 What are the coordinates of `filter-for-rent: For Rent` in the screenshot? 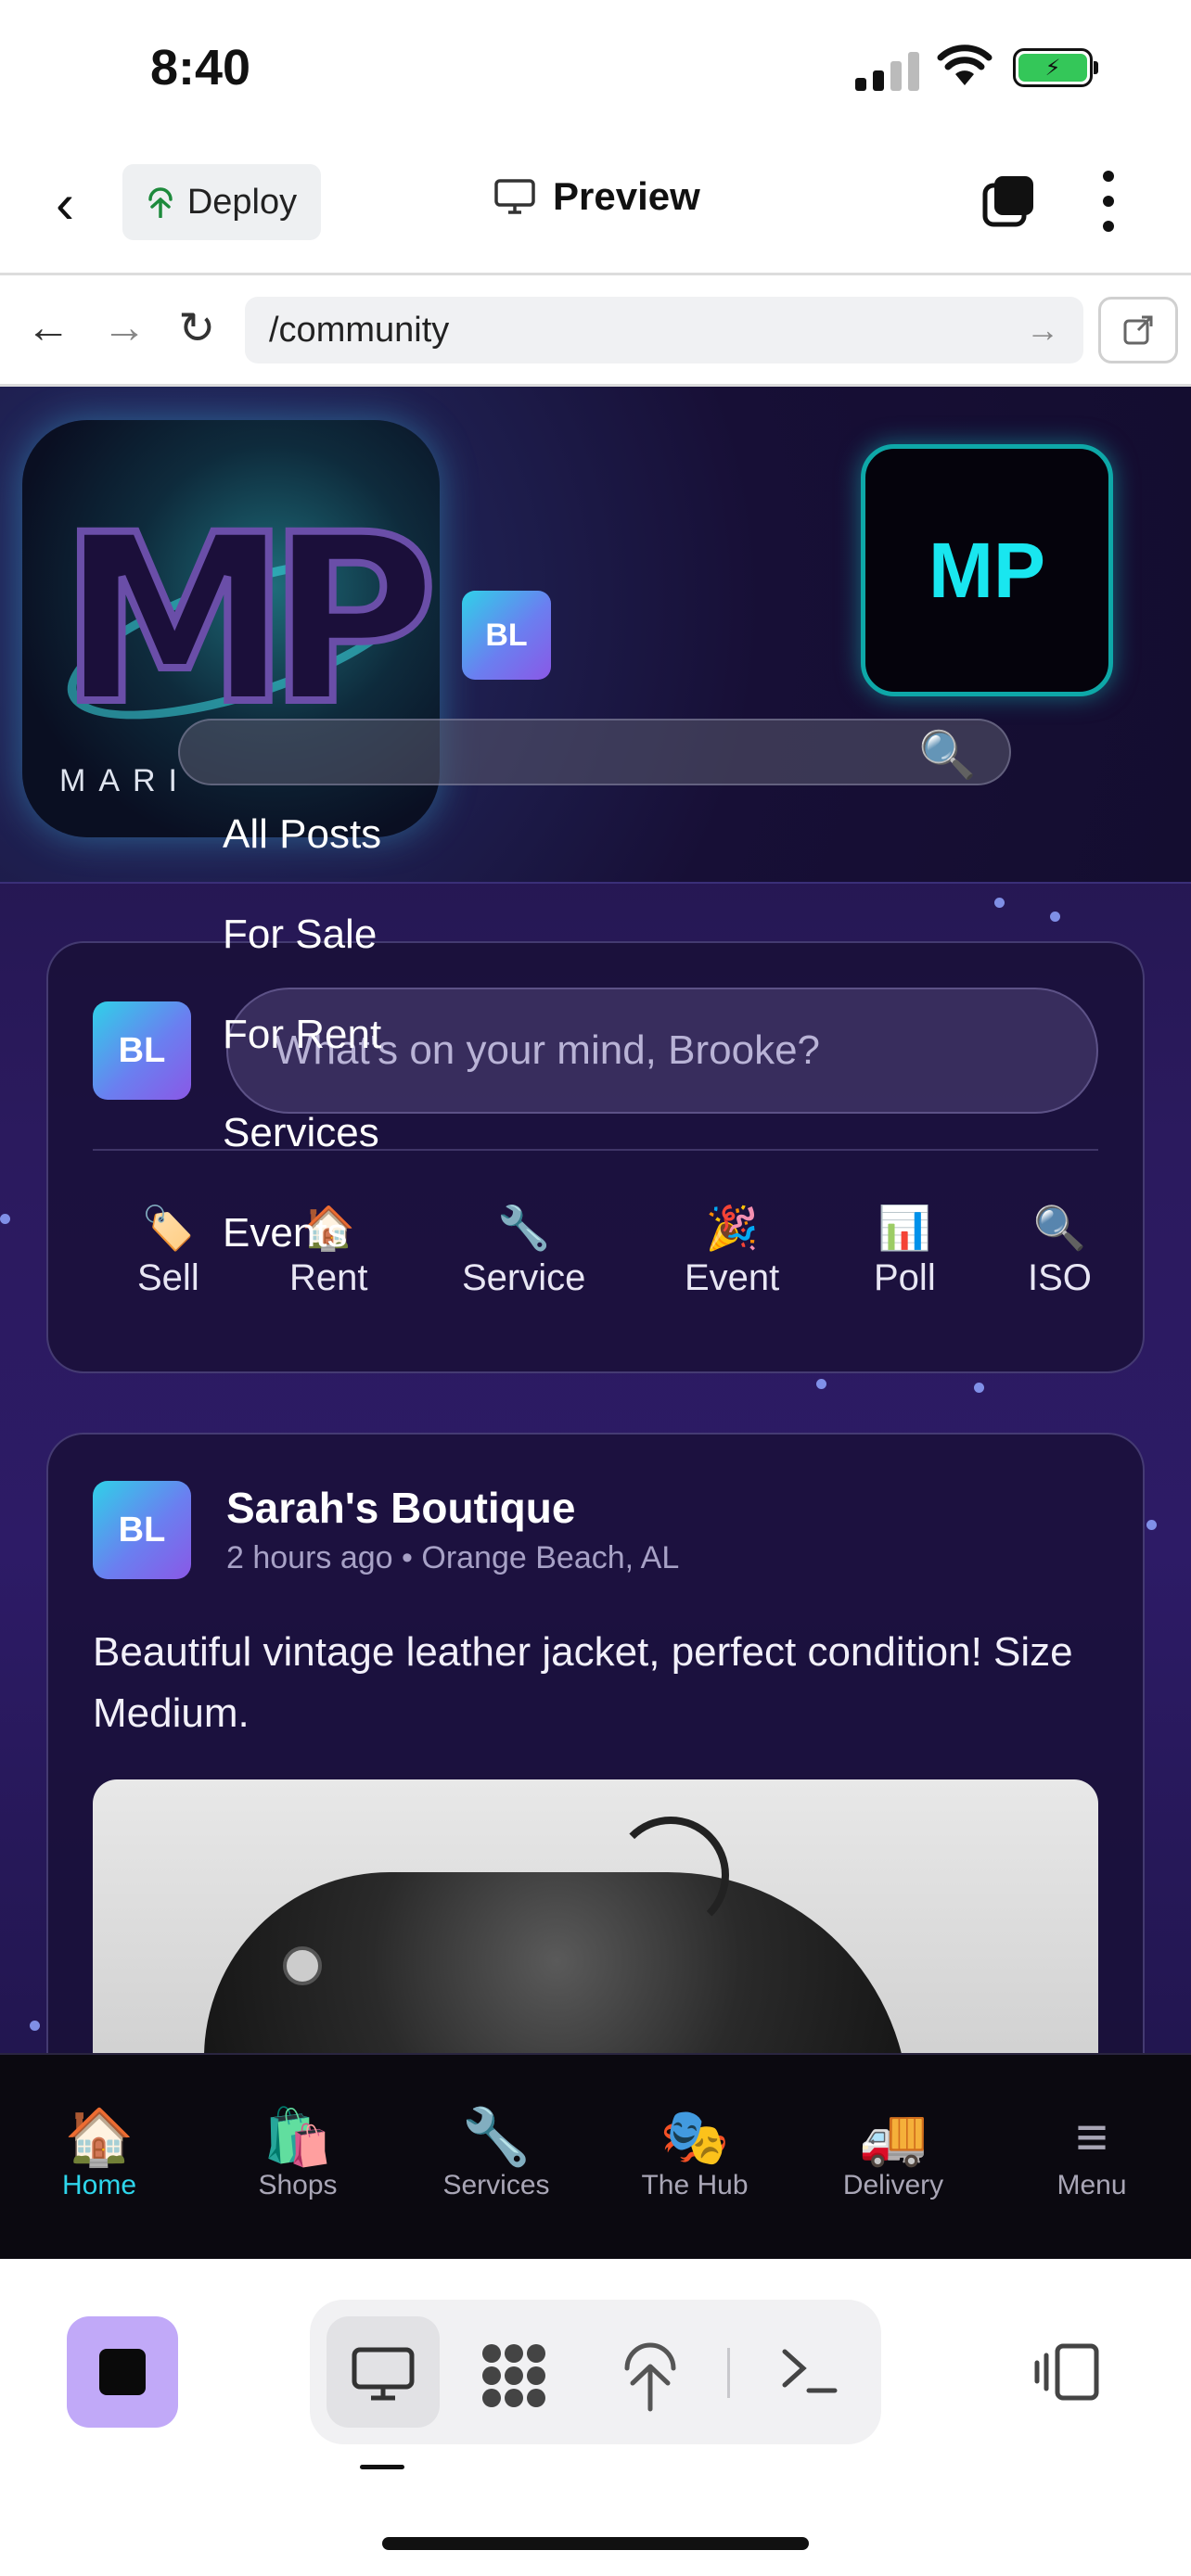 It's located at (302, 1035).